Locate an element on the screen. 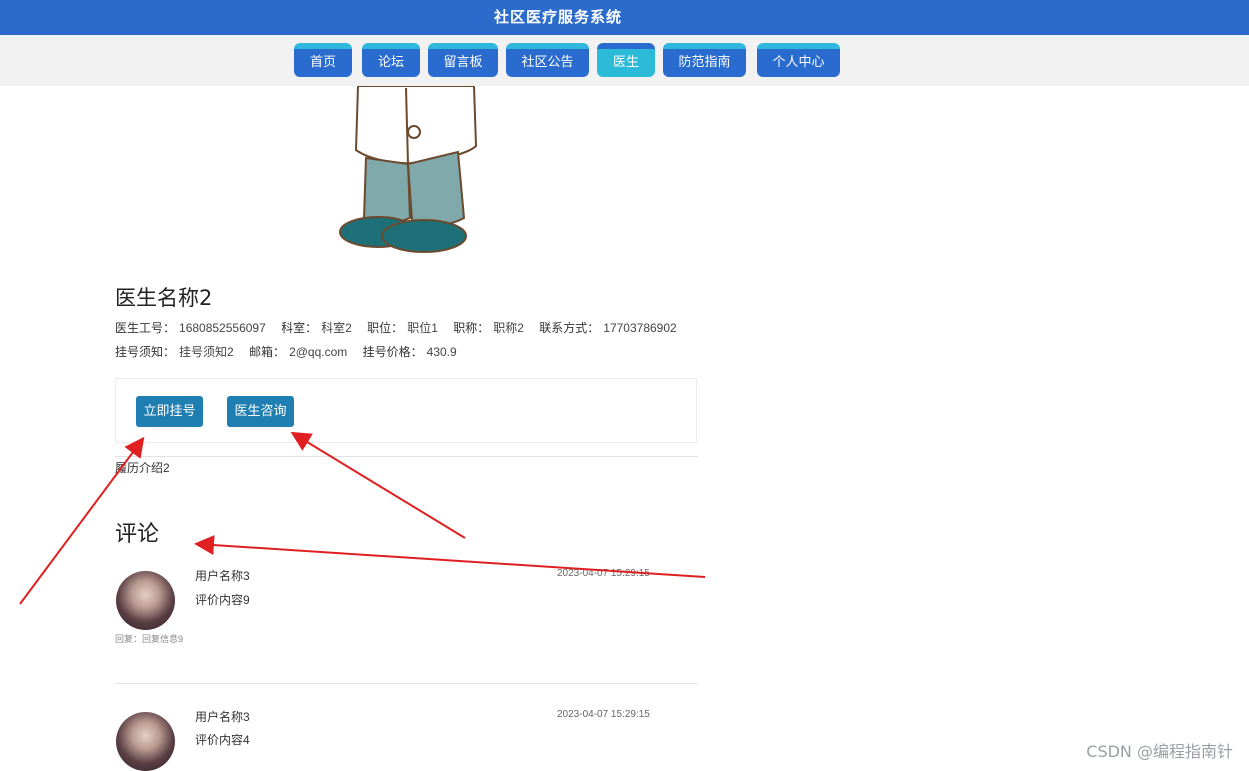  doctor-illustration is located at coordinates (408, 169).